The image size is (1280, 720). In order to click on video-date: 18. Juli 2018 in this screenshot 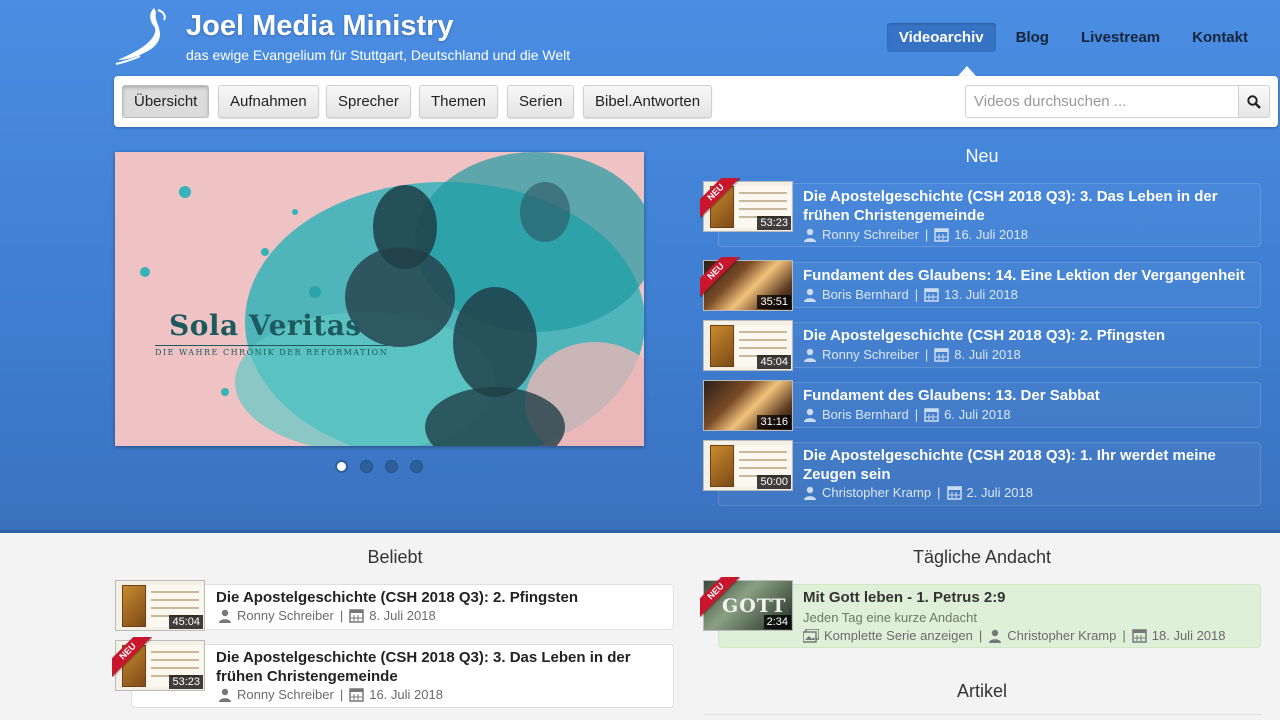, I will do `click(1188, 635)`.